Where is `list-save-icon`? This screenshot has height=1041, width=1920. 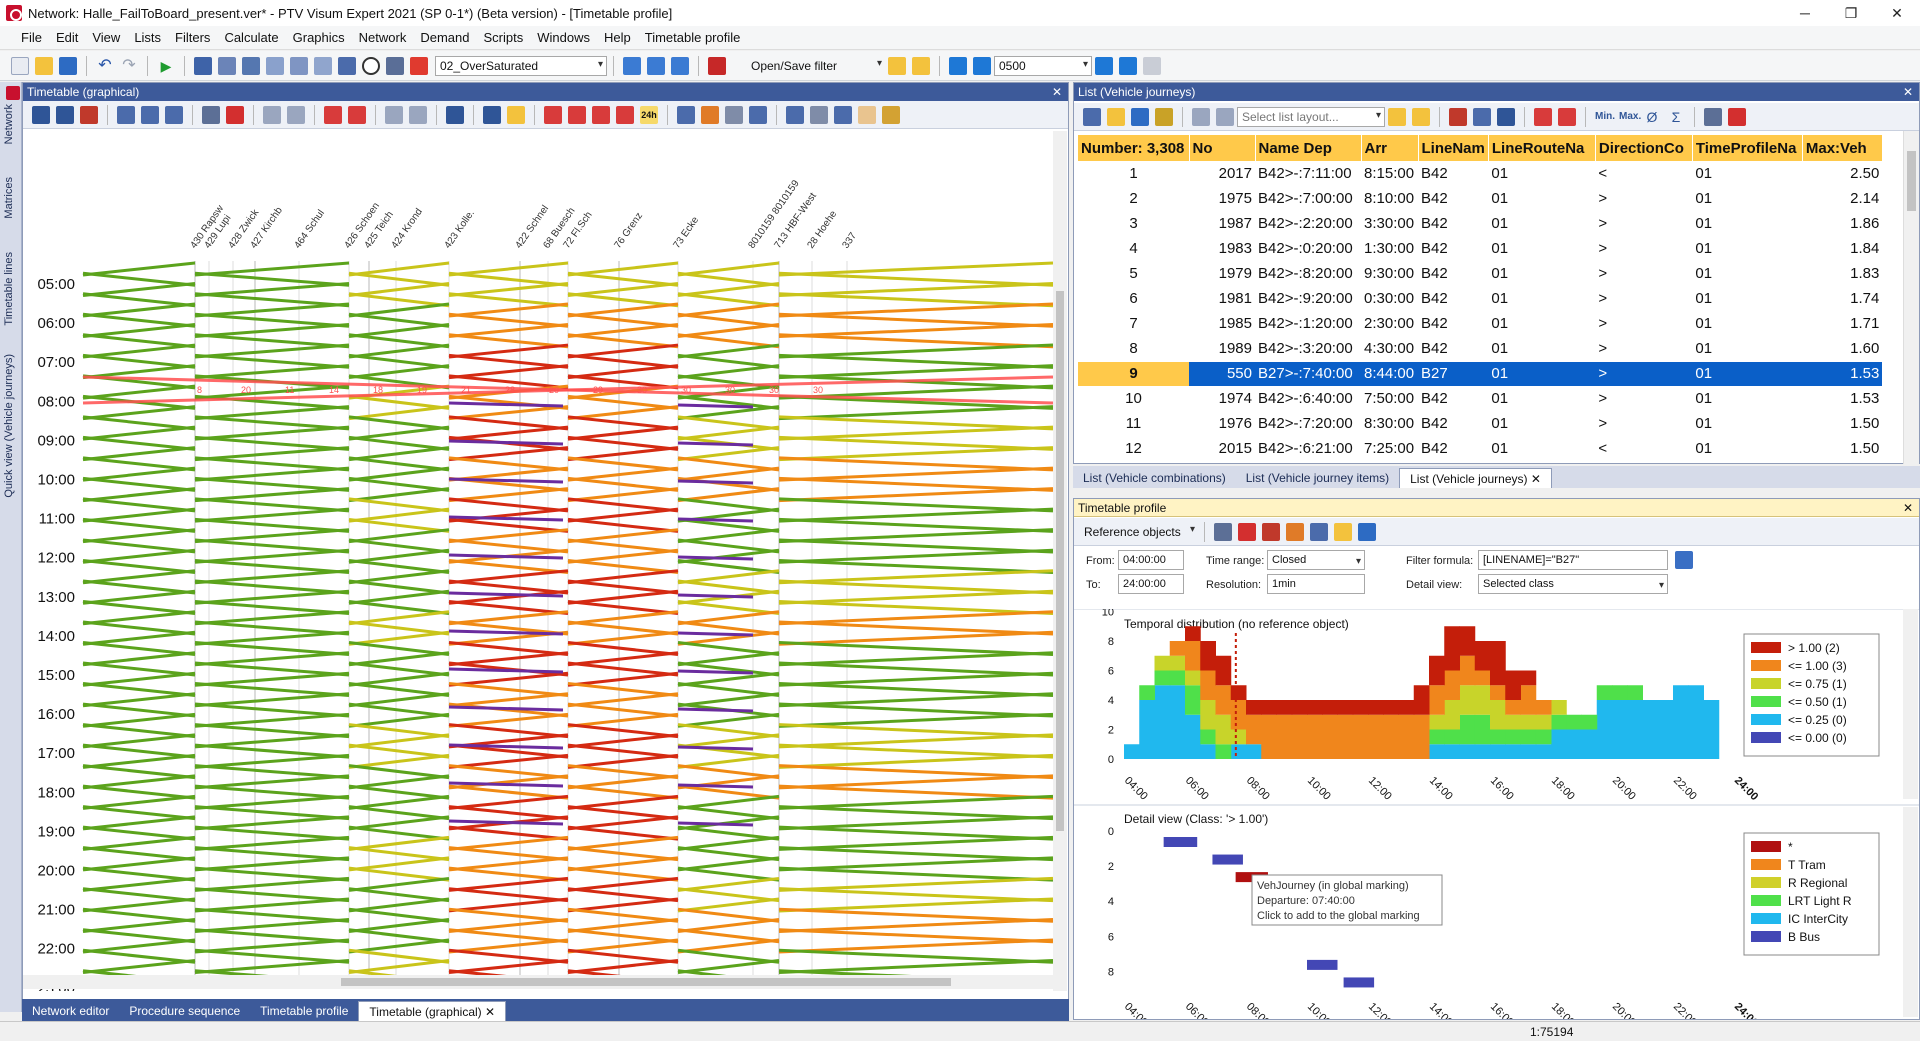 list-save-icon is located at coordinates (1140, 116).